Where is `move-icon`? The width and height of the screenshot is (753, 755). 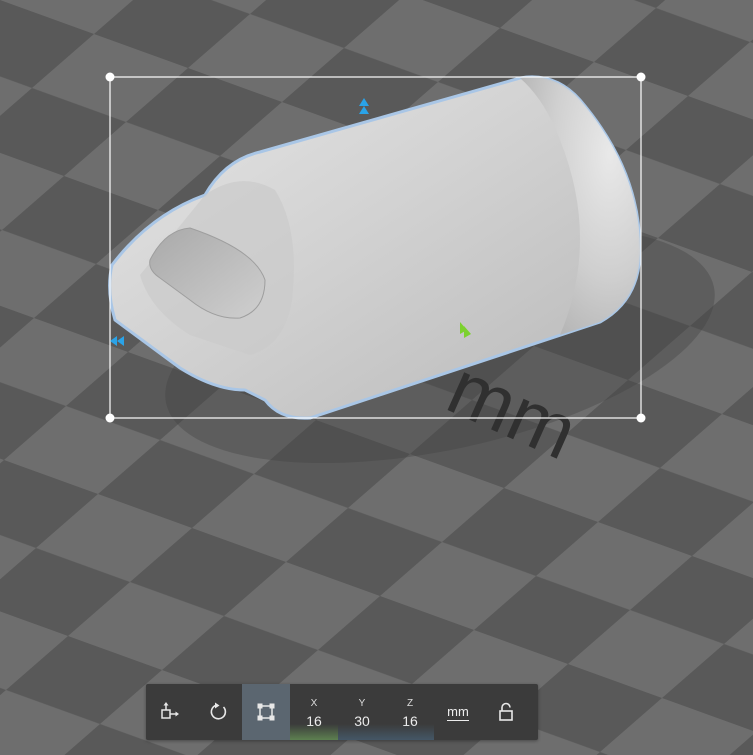
move-icon is located at coordinates (170, 710).